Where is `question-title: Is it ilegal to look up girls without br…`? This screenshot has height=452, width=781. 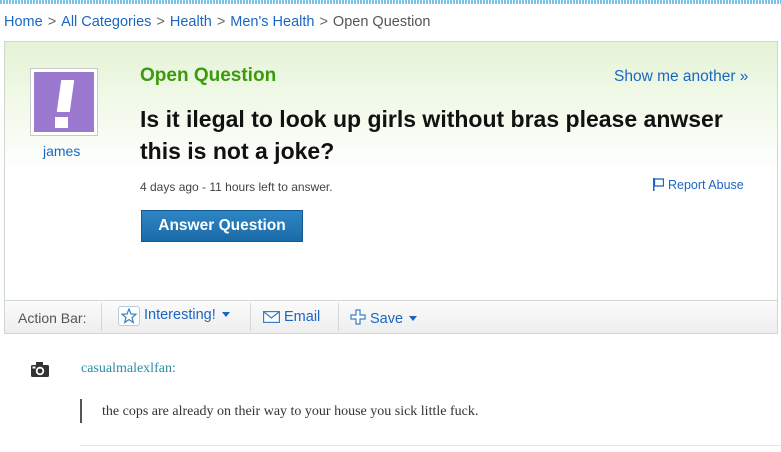 question-title: Is it ilegal to look up girls without br… is located at coordinates (431, 135).